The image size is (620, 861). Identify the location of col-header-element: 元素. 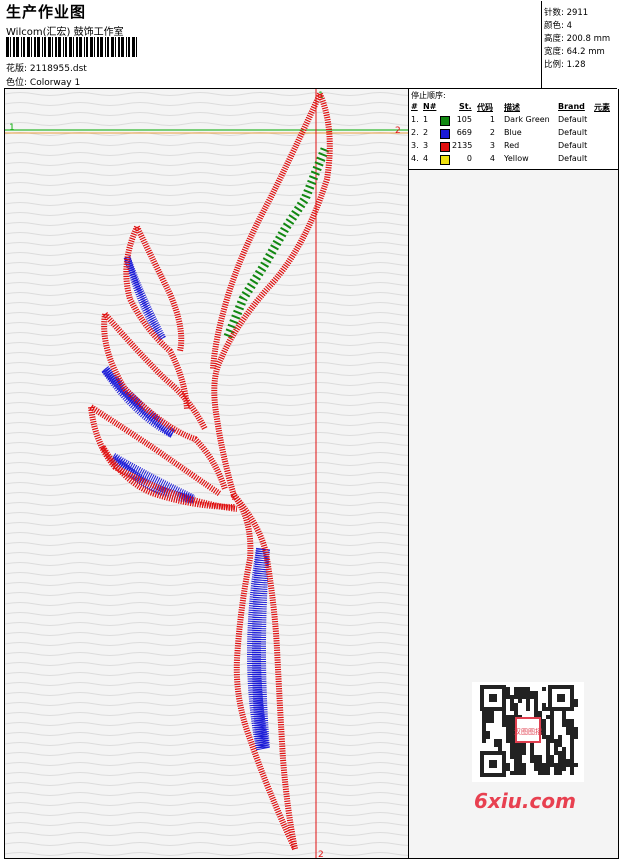
(602, 107).